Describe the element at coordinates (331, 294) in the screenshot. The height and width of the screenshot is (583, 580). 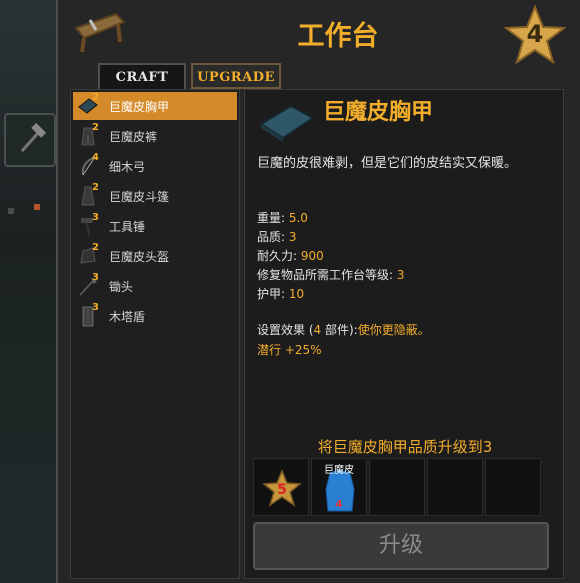
I see `stat-armor: 护甲: 10` at that location.